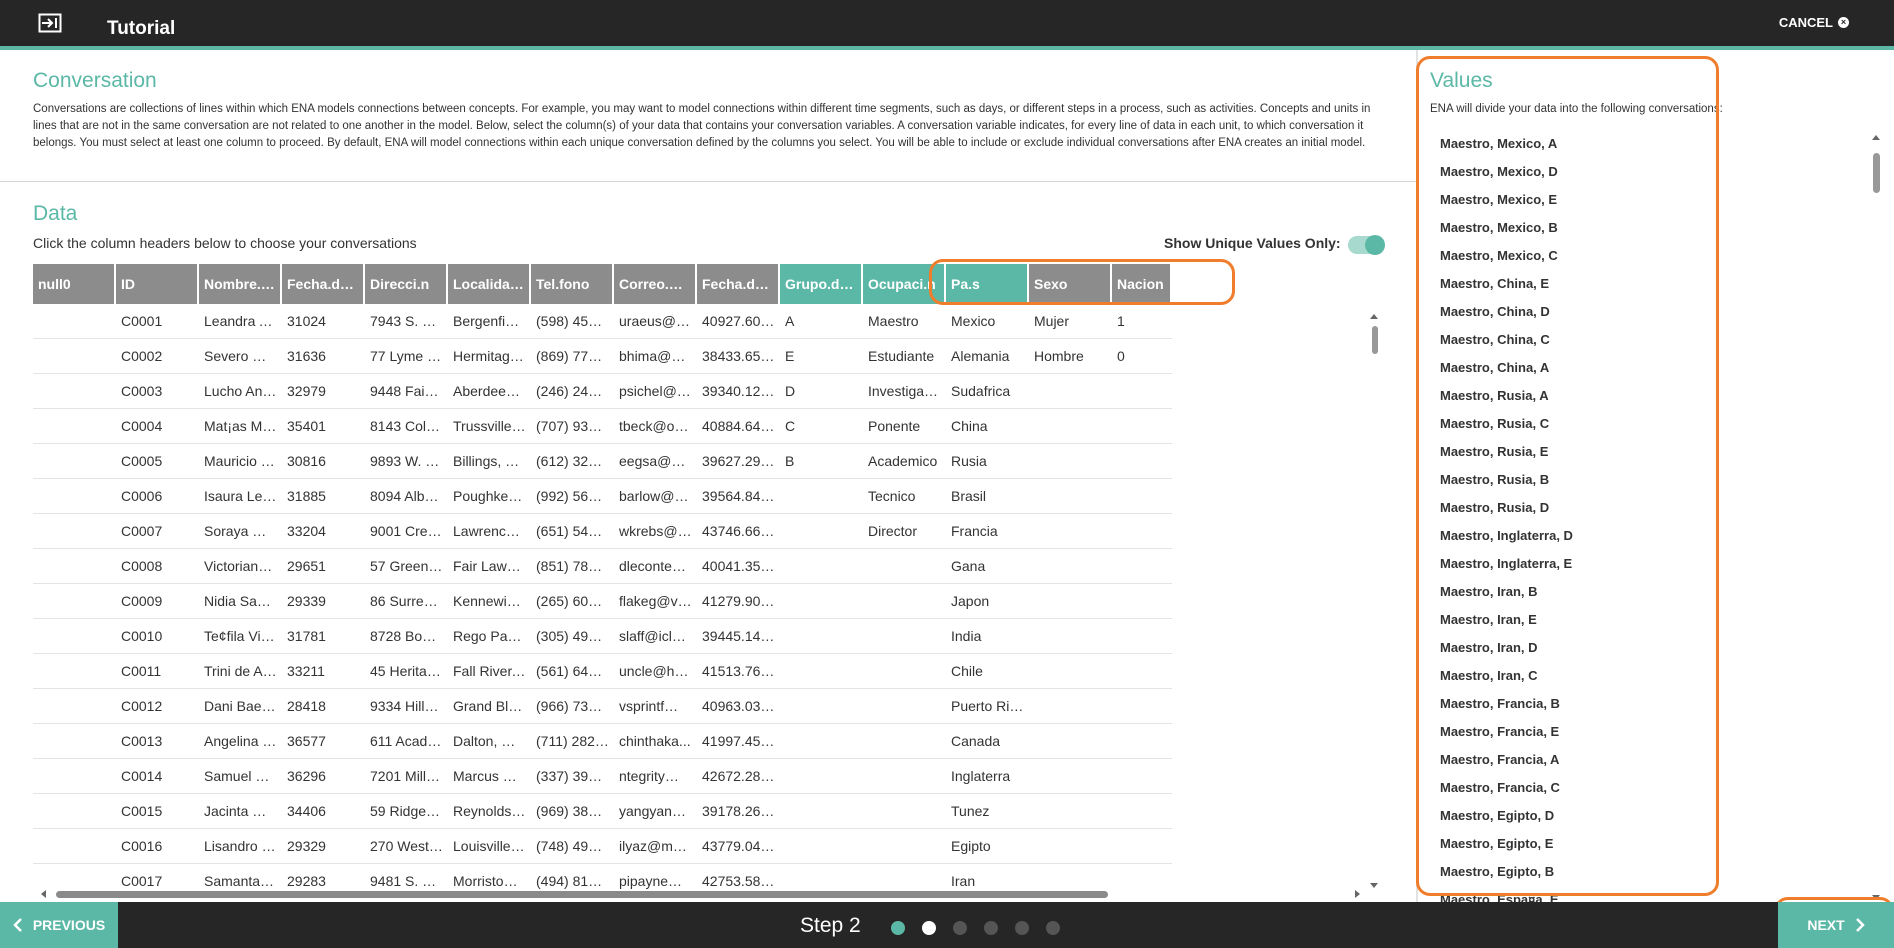 The width and height of the screenshot is (1894, 948). What do you see at coordinates (572, 284) in the screenshot?
I see `column-header: Tel.fono` at bounding box center [572, 284].